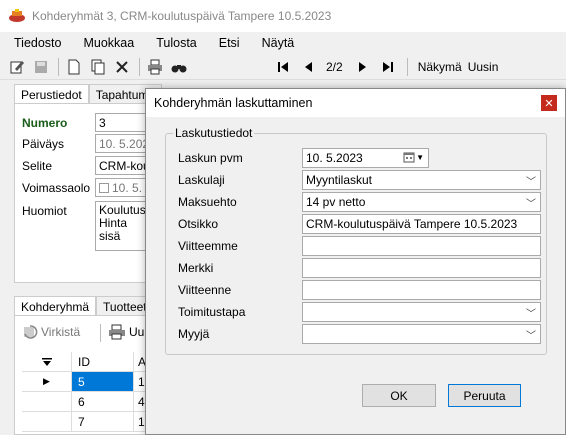 Image resolution: width=566 pixels, height=435 pixels. I want to click on previous-record-icon, so click(308, 67).